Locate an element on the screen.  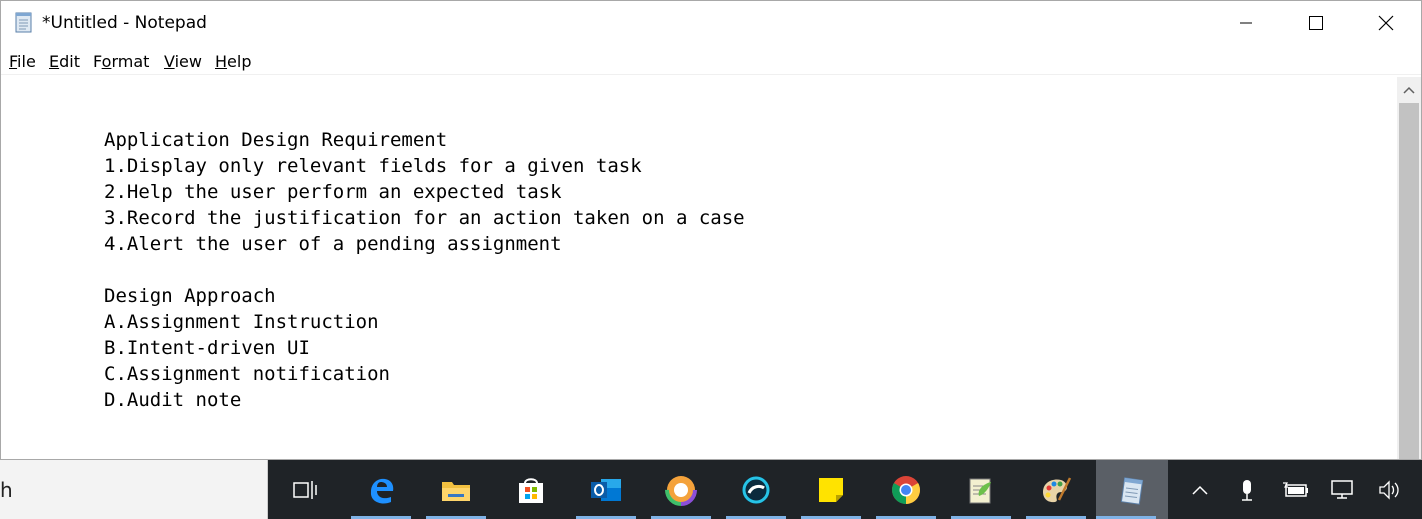
notepadpp-icon is located at coordinates (980, 490).